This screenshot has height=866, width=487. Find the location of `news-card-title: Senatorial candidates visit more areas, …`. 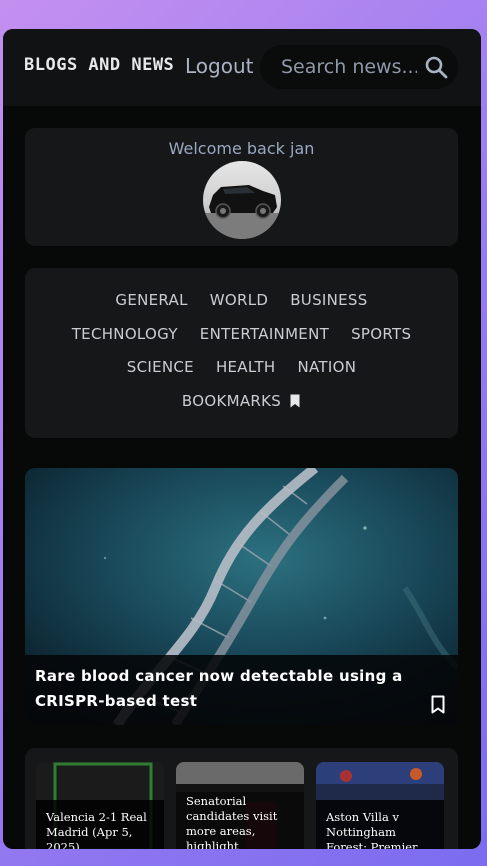

news-card-title: Senatorial candidates visit more areas, … is located at coordinates (240, 816).